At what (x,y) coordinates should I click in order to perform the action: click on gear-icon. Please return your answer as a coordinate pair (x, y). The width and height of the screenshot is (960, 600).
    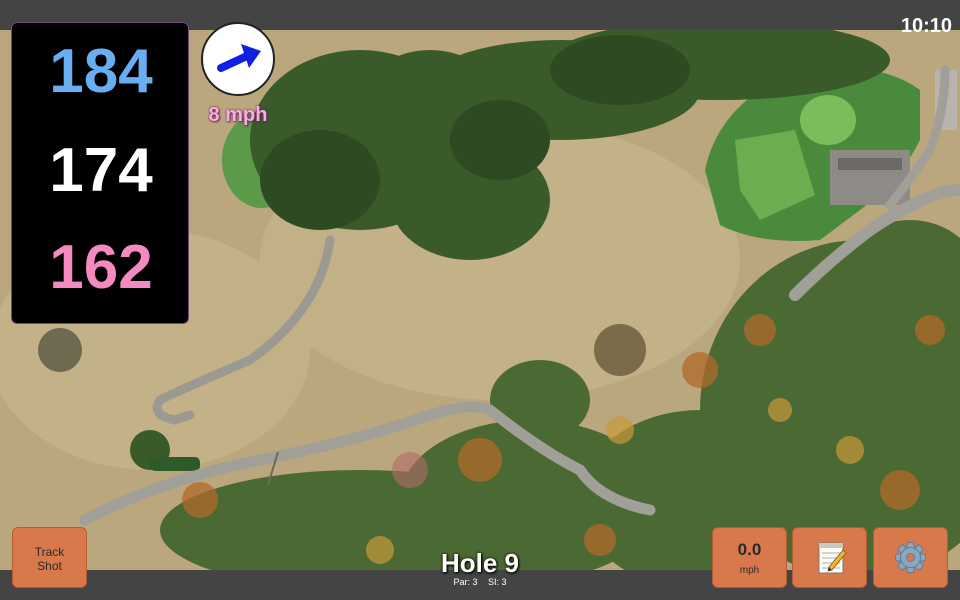
    Looking at the image, I should click on (910, 557).